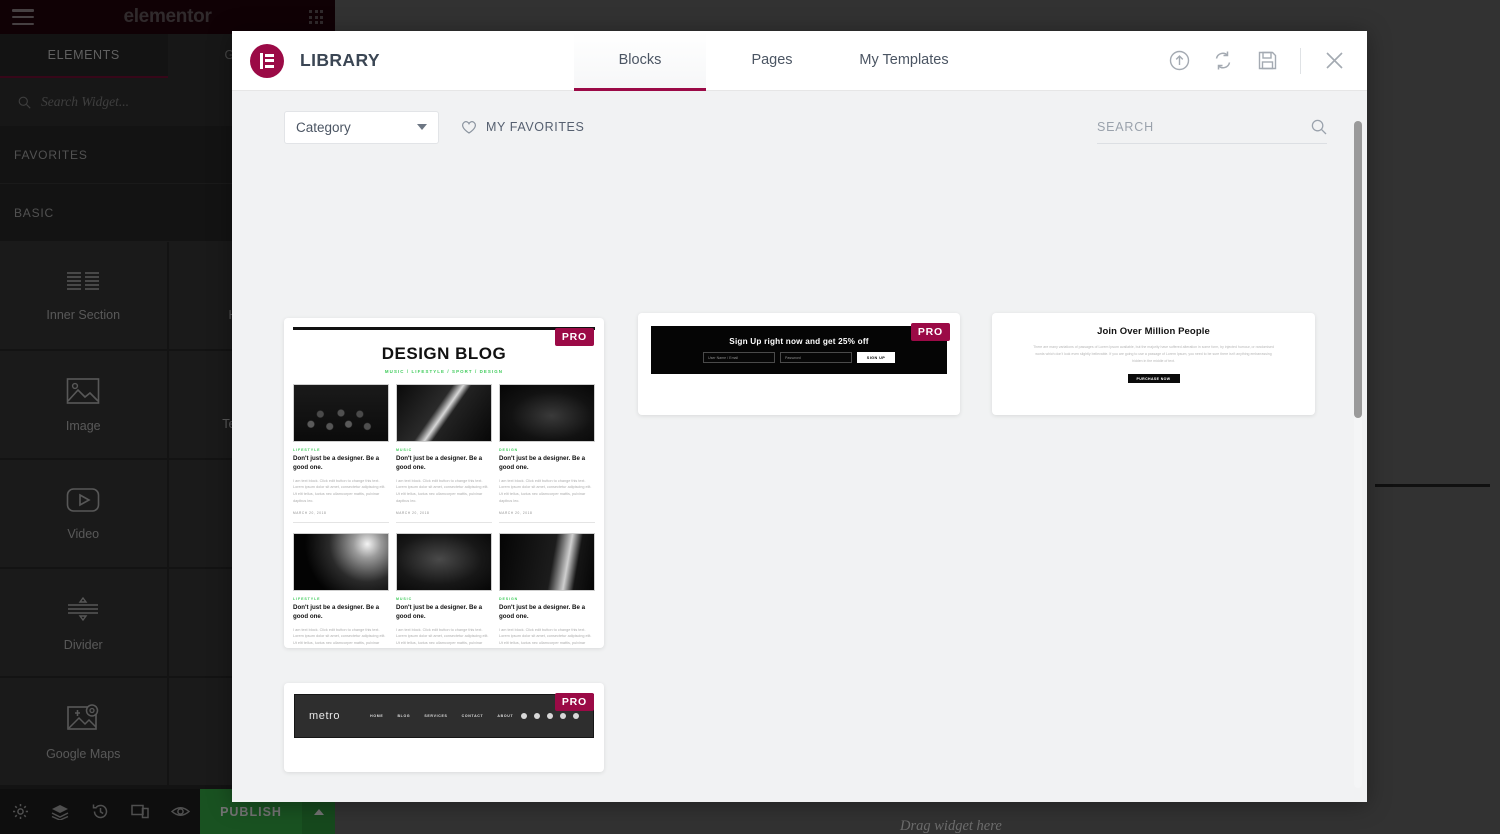 Image resolution: width=1500 pixels, height=834 pixels. I want to click on widget-label: Image, so click(83, 425).